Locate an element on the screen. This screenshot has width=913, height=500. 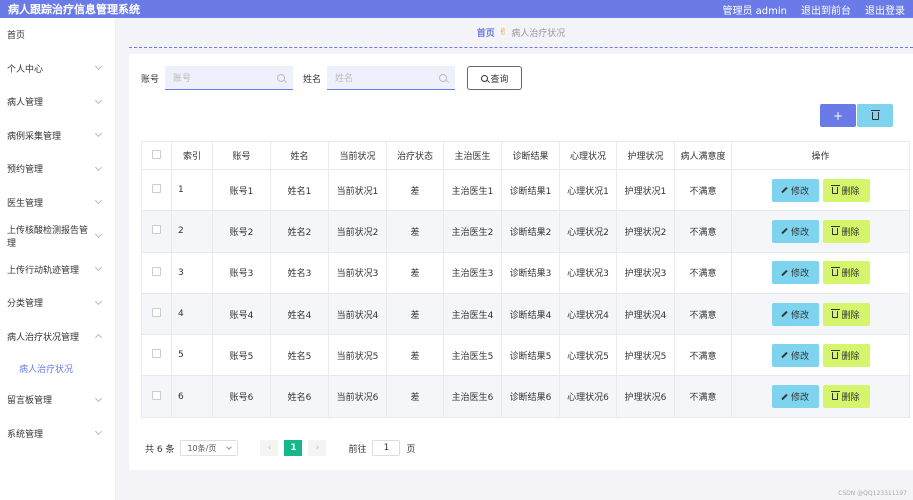
next-page-button: › is located at coordinates (317, 448).